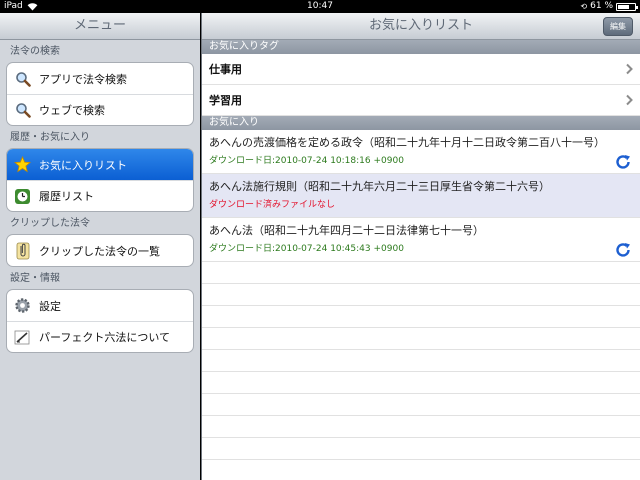  What do you see at coordinates (407, 142) in the screenshot?
I see `favorite-title: あへんの売渡価格を定める政令（昭和二十九年十月十二日政令第二百八十一号）` at bounding box center [407, 142].